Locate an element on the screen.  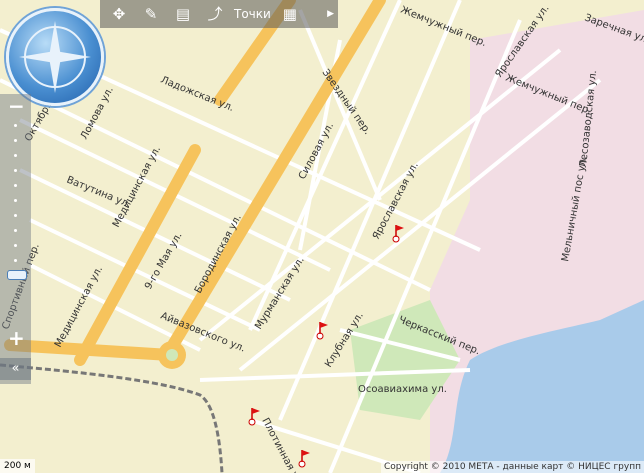
toolbar-expand-icon: ▶ is located at coordinates (330, 14).